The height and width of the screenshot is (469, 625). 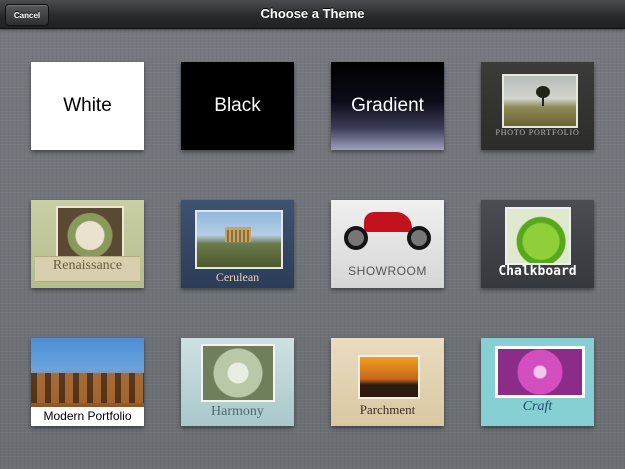 I want to click on theme-tile-harmony: Harmony, so click(x=237, y=382).